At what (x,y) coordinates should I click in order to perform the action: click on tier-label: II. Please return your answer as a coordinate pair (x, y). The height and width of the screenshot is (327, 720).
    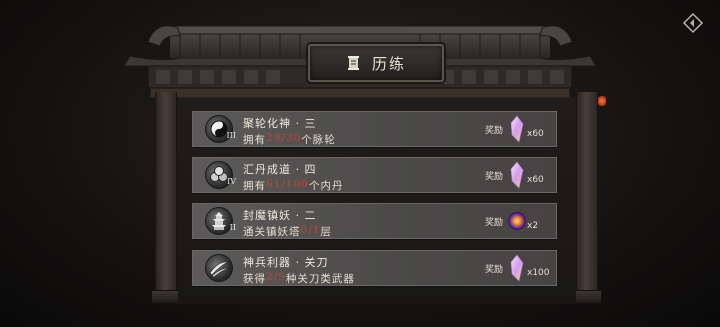
    Looking at the image, I should click on (232, 227).